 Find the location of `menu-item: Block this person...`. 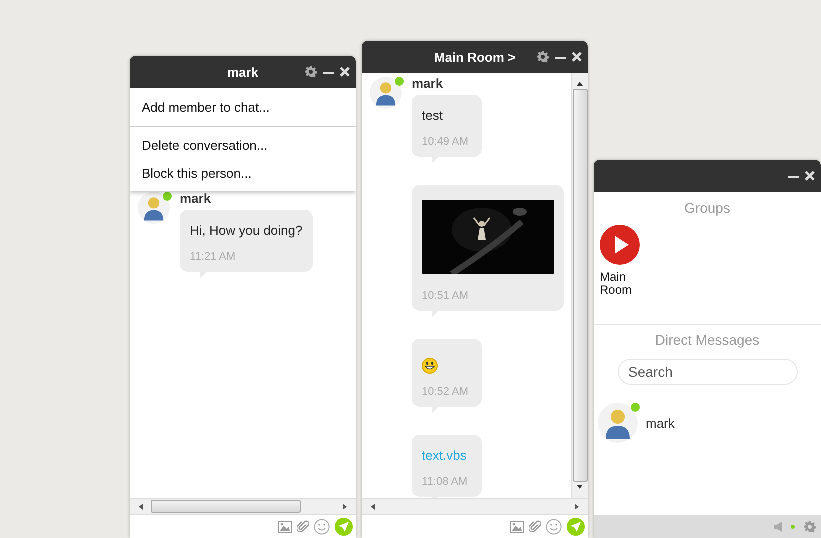

menu-item: Block this person... is located at coordinates (243, 173).